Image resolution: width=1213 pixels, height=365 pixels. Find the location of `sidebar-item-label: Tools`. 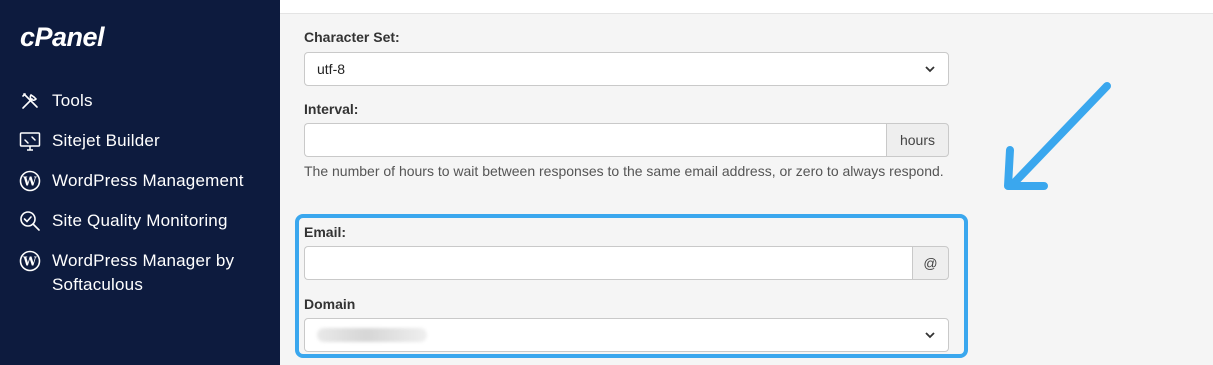

sidebar-item-label: Tools is located at coordinates (72, 100).